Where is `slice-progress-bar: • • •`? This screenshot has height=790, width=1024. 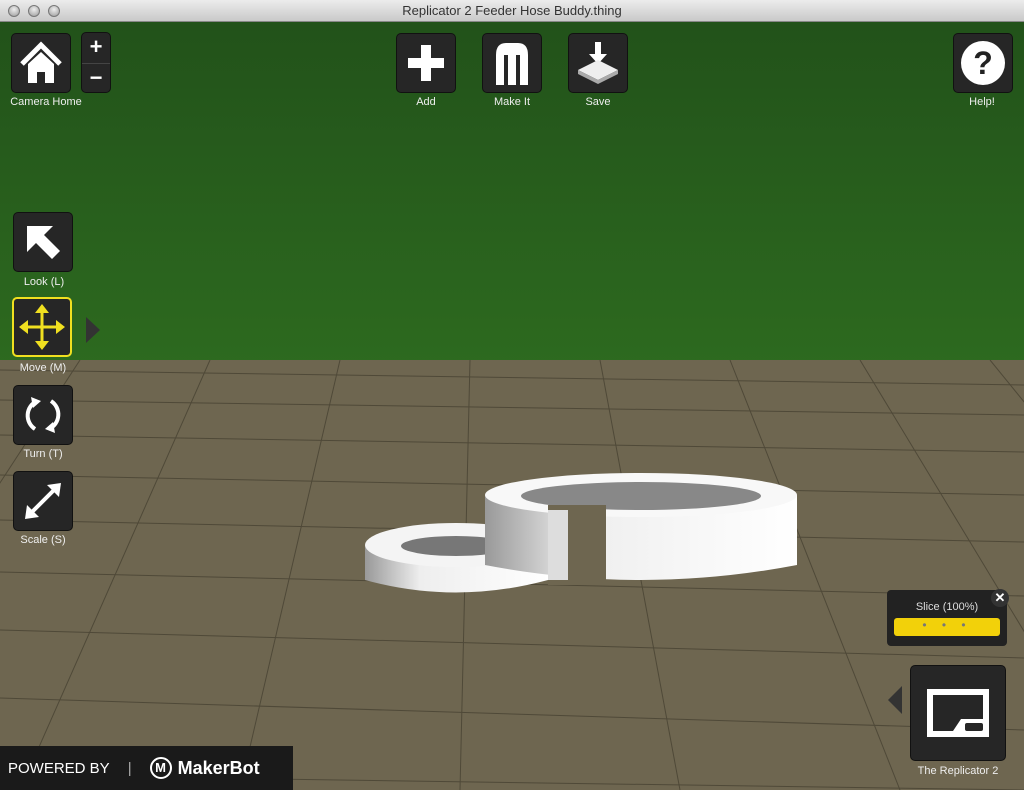
slice-progress-bar: • • • is located at coordinates (947, 627).